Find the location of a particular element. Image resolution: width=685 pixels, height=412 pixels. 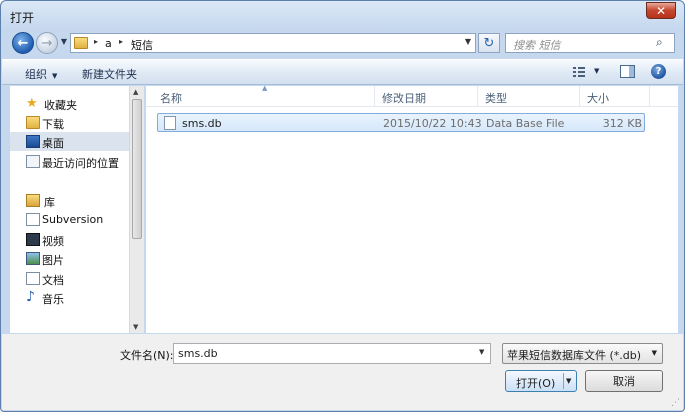

picture-icon is located at coordinates (33, 258).